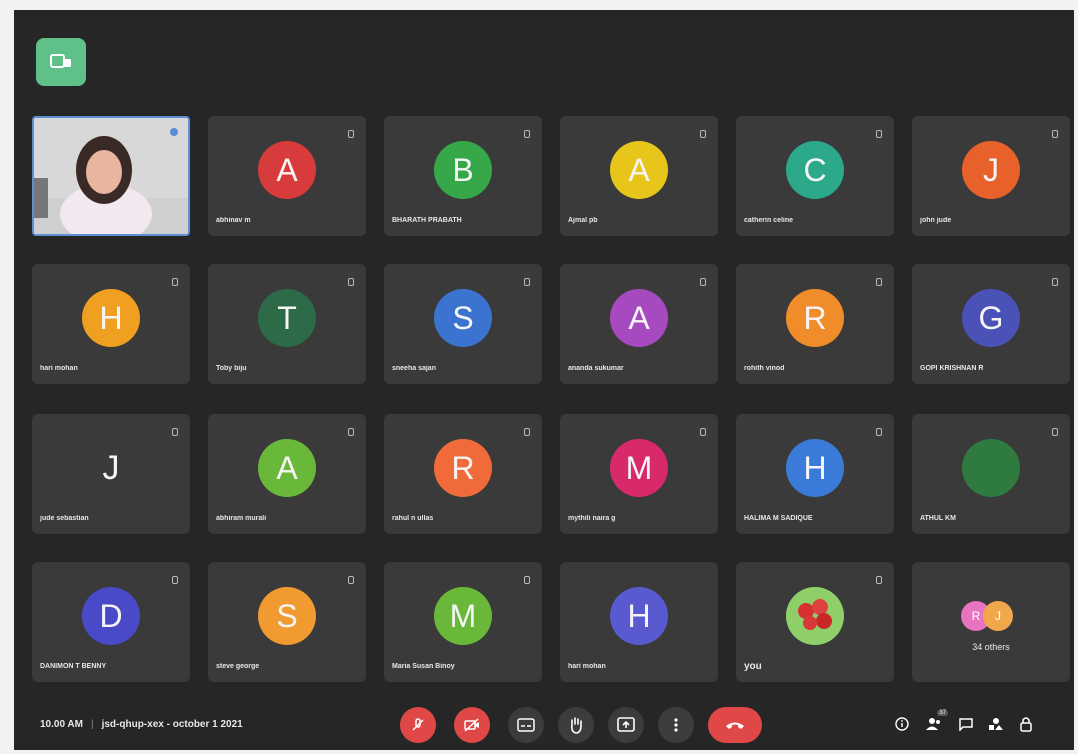 This screenshot has width=1078, height=754. I want to click on chat-icon, so click(966, 724).